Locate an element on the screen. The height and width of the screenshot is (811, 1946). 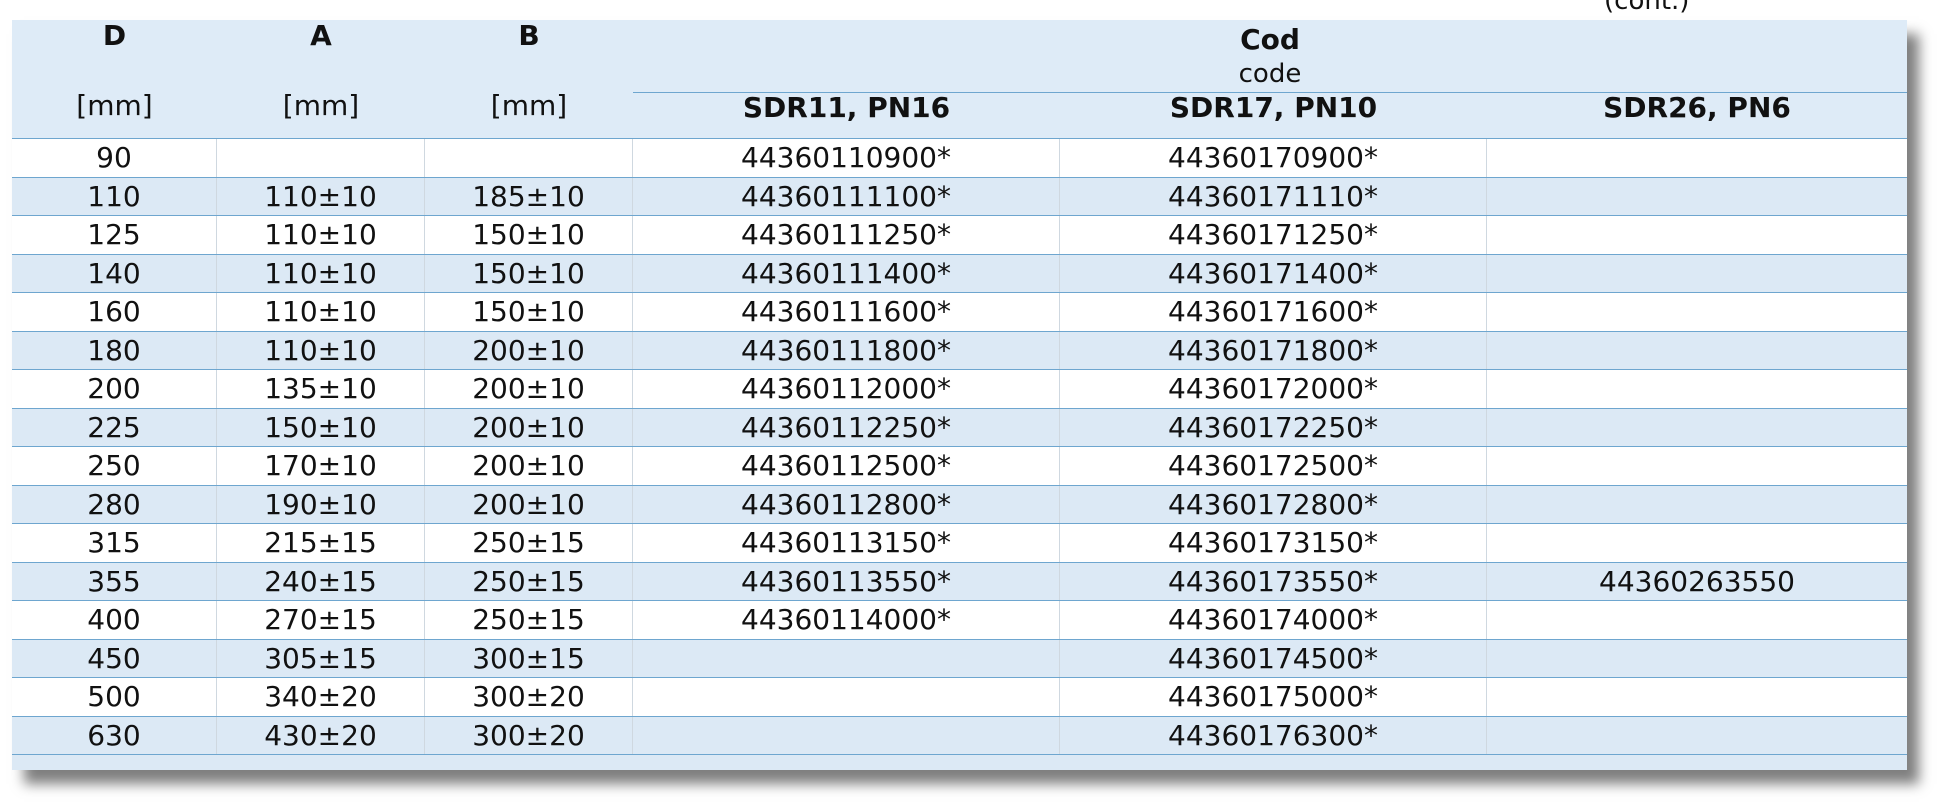
cell-d: 280 is located at coordinates (114, 504).